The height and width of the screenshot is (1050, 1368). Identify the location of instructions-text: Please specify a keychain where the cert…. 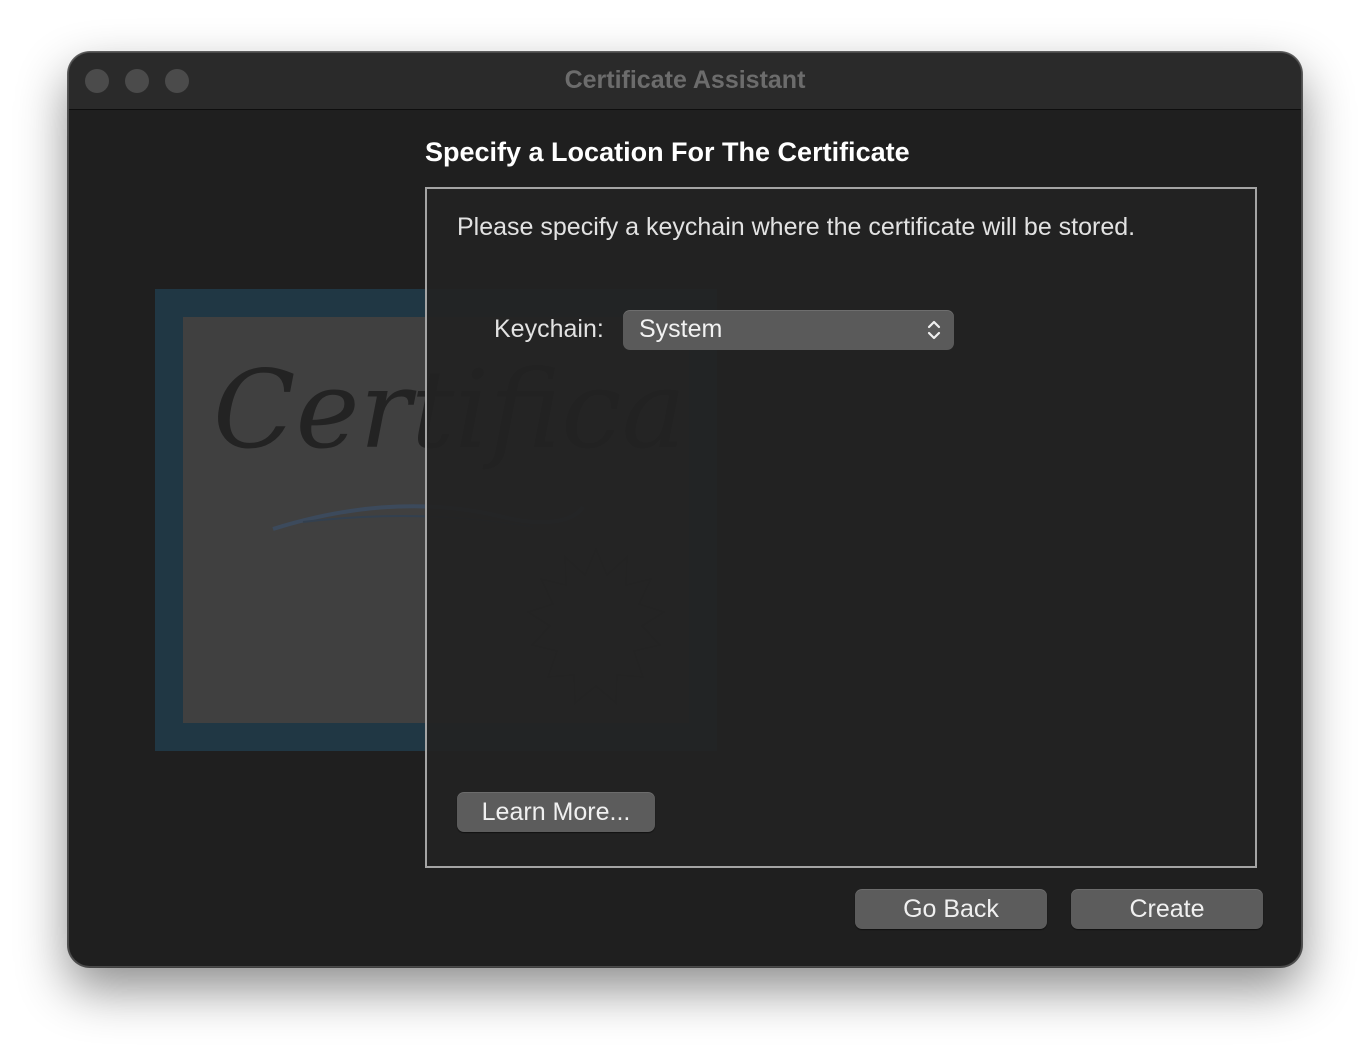
(796, 227).